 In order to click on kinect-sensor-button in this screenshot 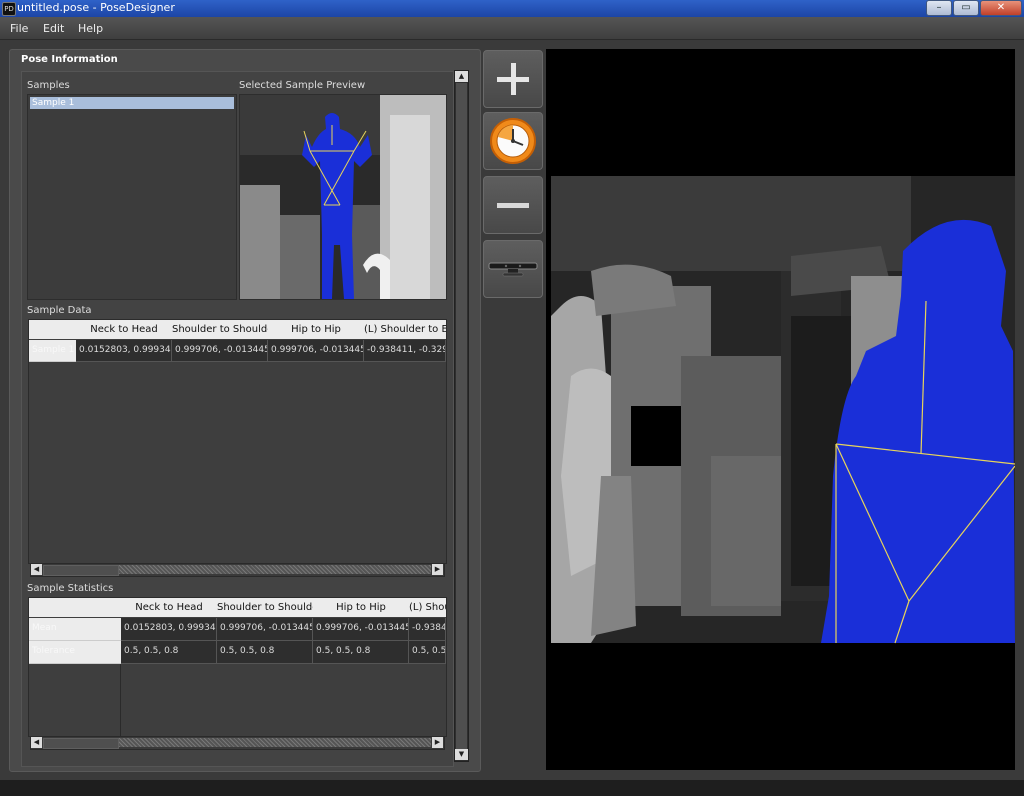, I will do `click(513, 269)`.